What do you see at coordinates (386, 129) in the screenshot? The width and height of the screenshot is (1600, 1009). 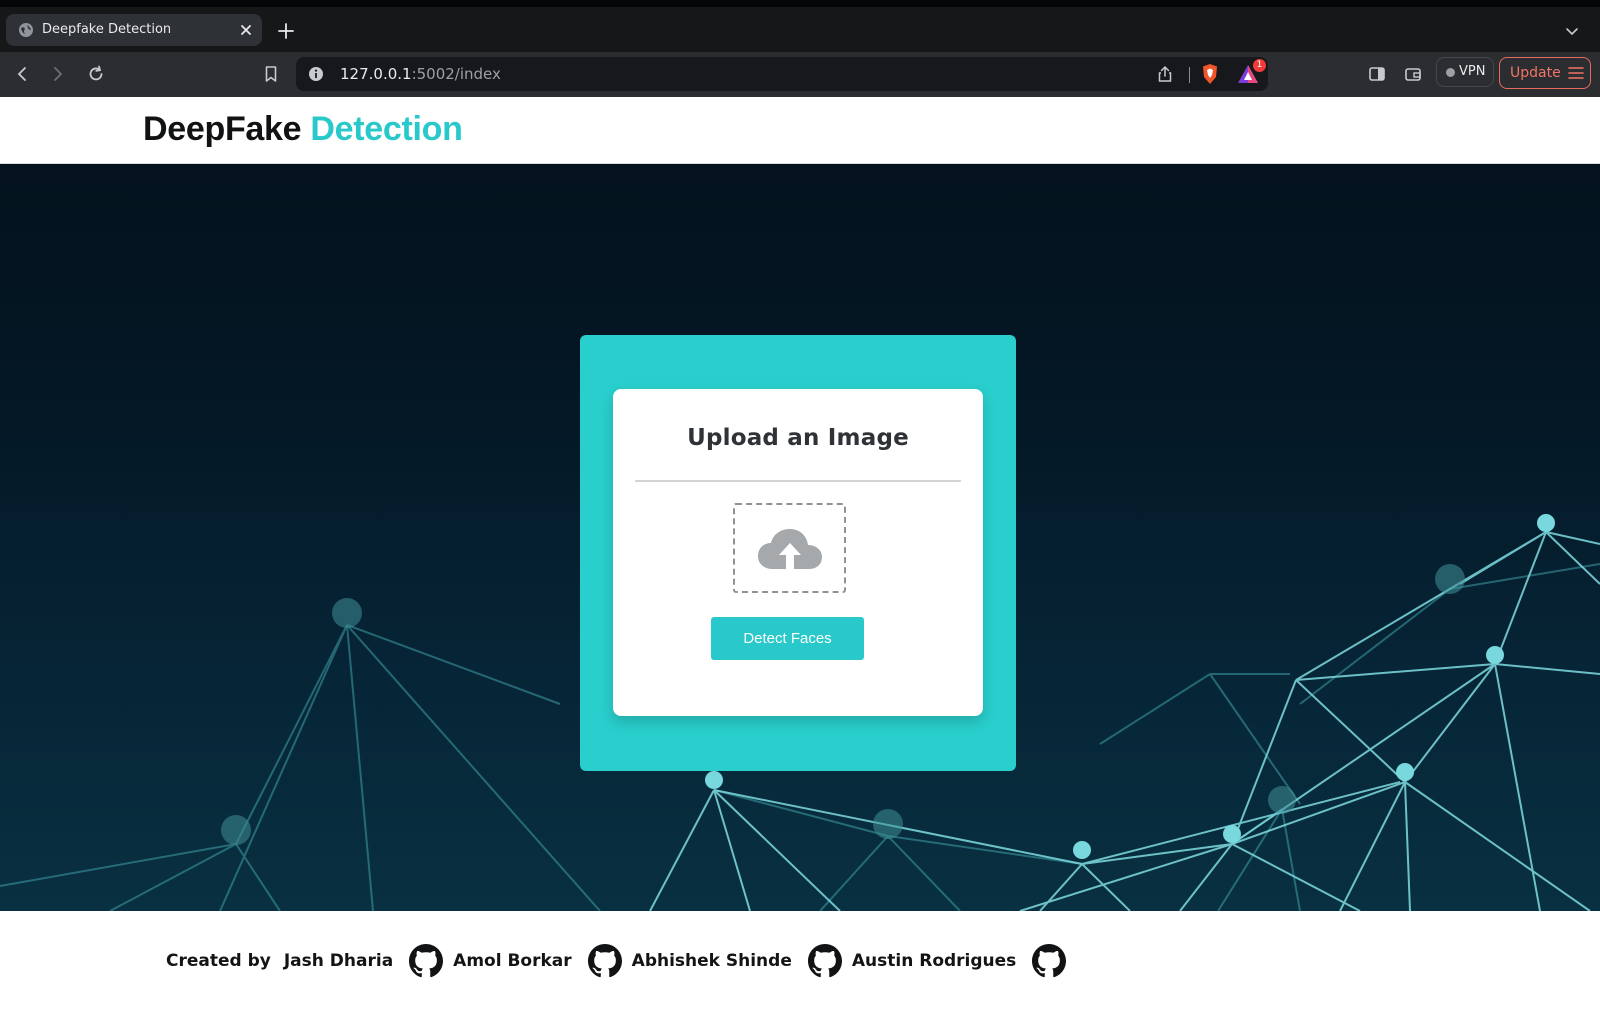 I see `brand-name-second: Detection` at bounding box center [386, 129].